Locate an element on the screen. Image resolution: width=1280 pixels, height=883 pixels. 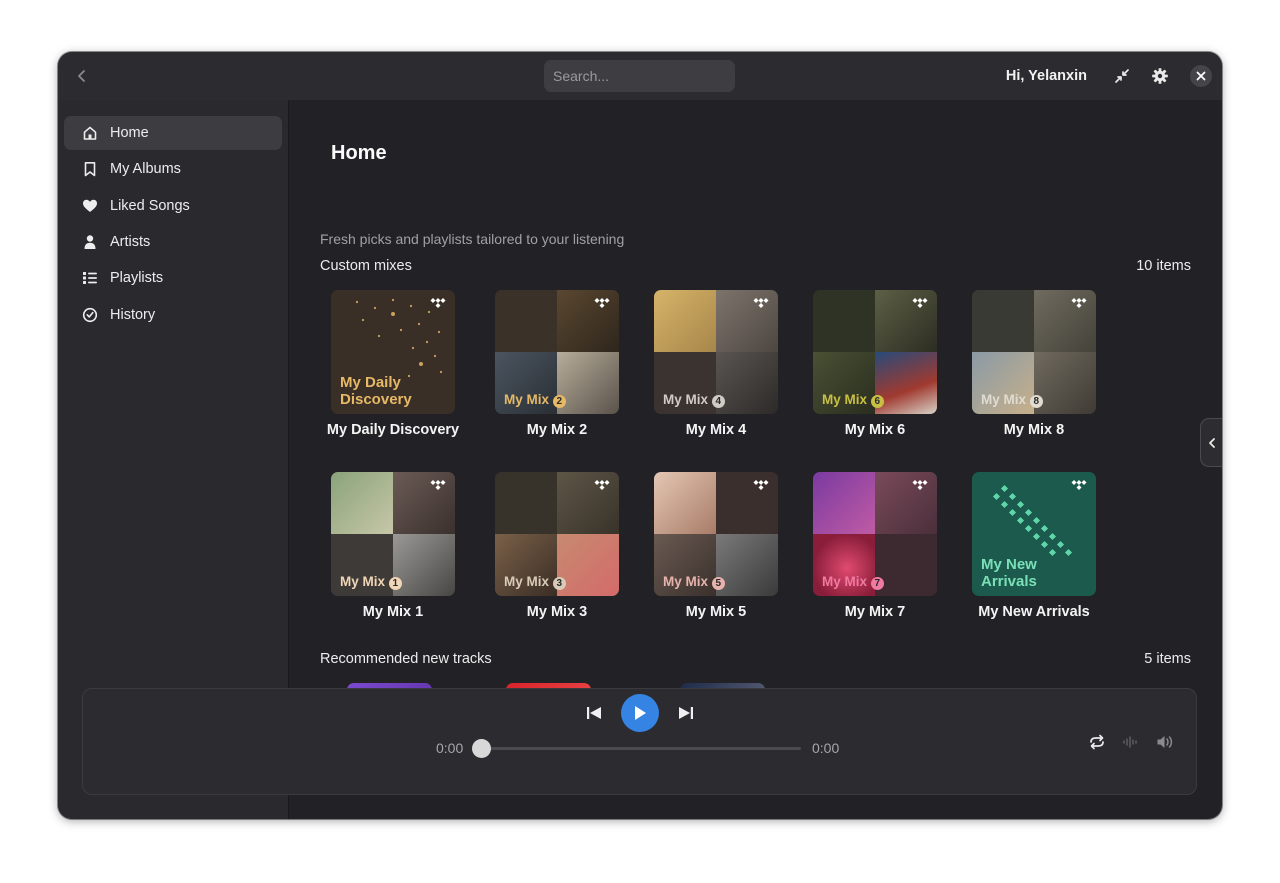
back-button is located at coordinates (82, 76).